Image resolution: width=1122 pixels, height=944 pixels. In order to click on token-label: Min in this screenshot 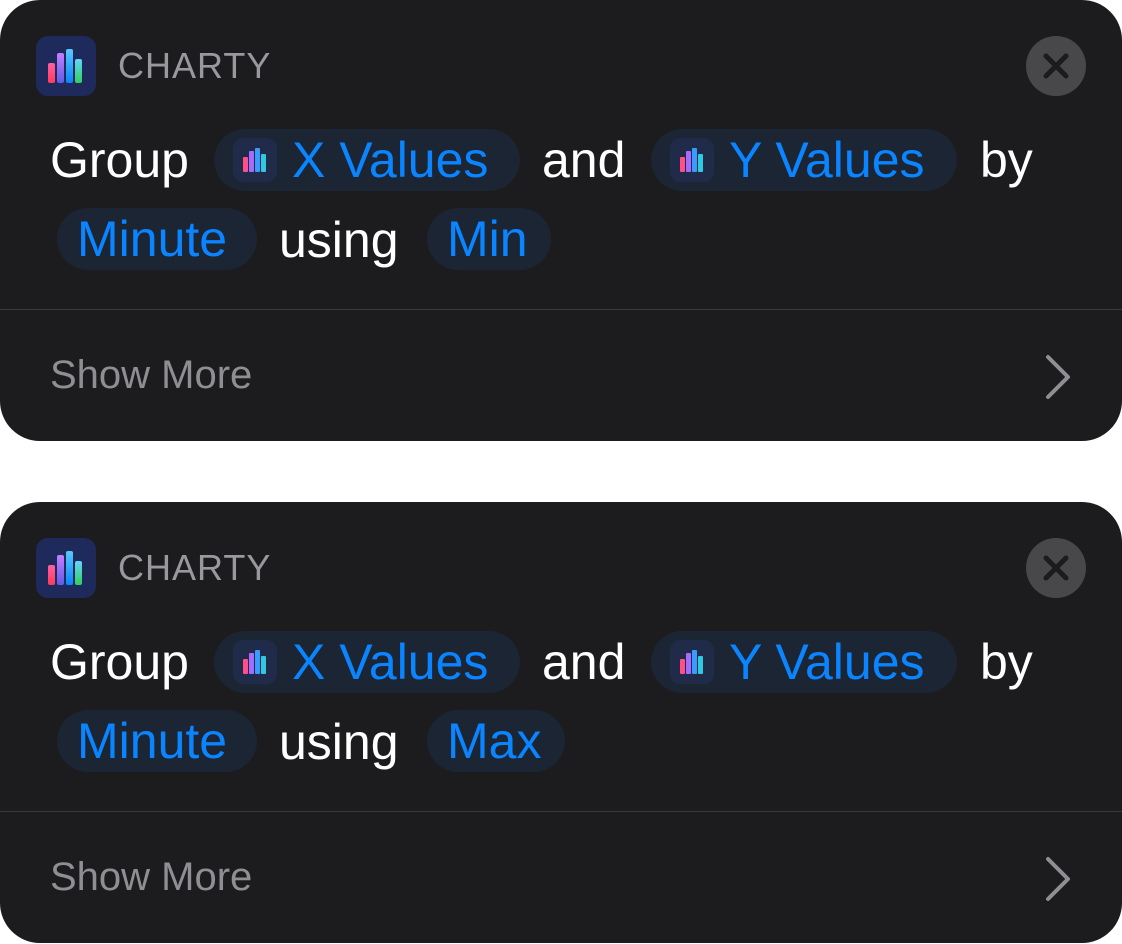, I will do `click(487, 239)`.